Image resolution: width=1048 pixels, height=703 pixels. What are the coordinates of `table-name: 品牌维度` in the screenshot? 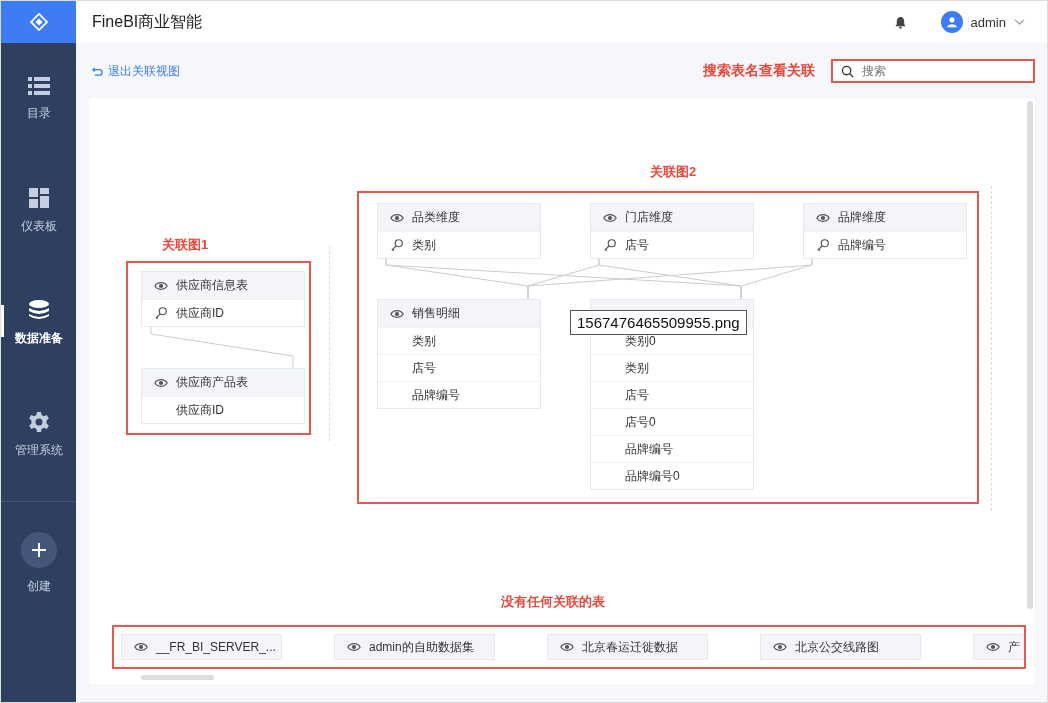 It's located at (862, 217).